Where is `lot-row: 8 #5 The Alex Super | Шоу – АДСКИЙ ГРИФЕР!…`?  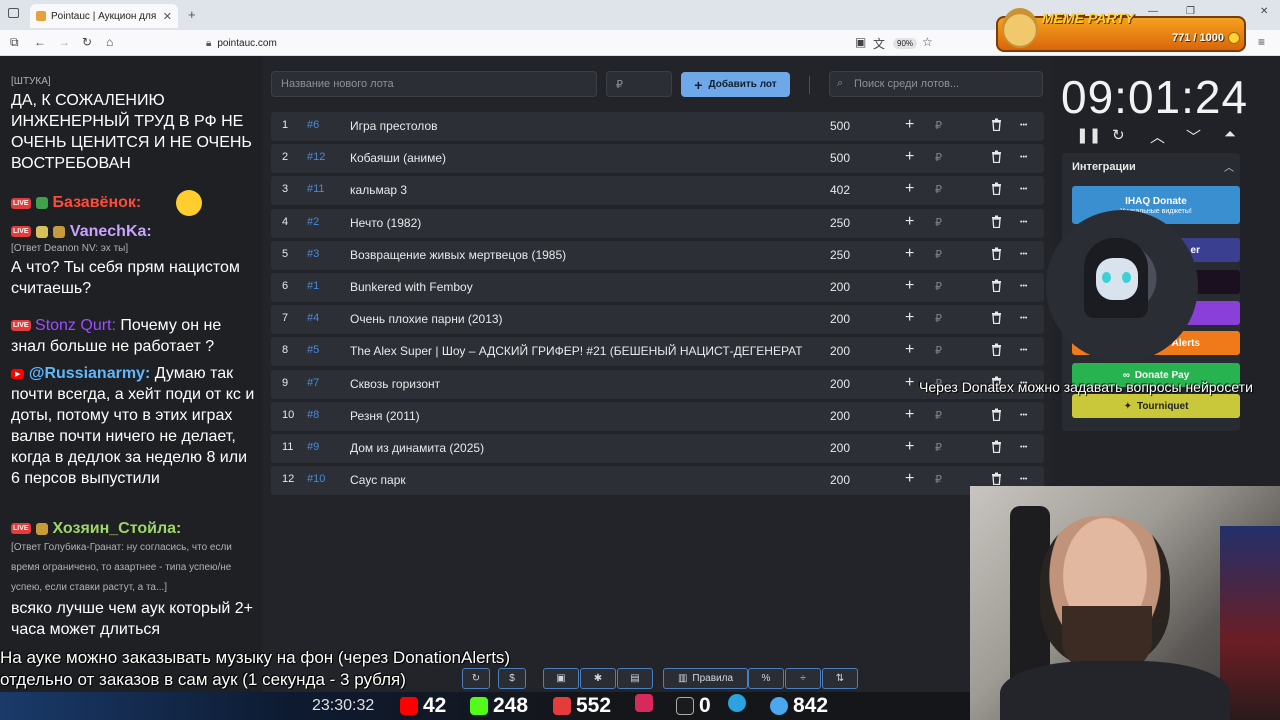
lot-row: 8 #5 The Alex Super | Шоу – АДСКИЙ ГРИФЕР!… is located at coordinates (657, 351).